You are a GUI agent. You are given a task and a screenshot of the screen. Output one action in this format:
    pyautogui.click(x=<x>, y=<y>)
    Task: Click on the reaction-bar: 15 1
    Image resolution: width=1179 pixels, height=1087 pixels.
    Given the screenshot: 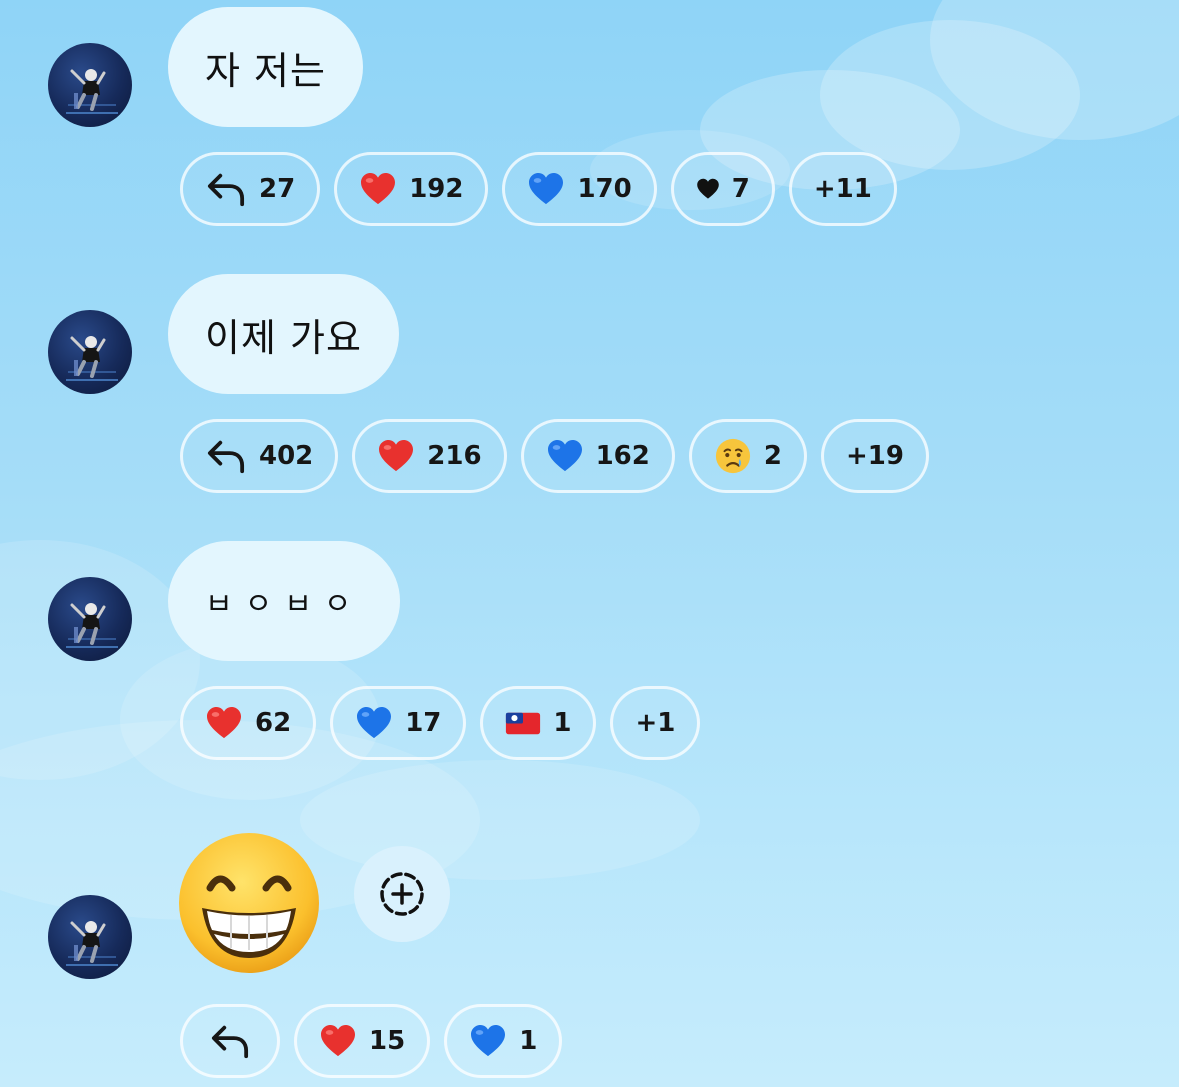 What is the action you would take?
    pyautogui.click(x=371, y=1041)
    